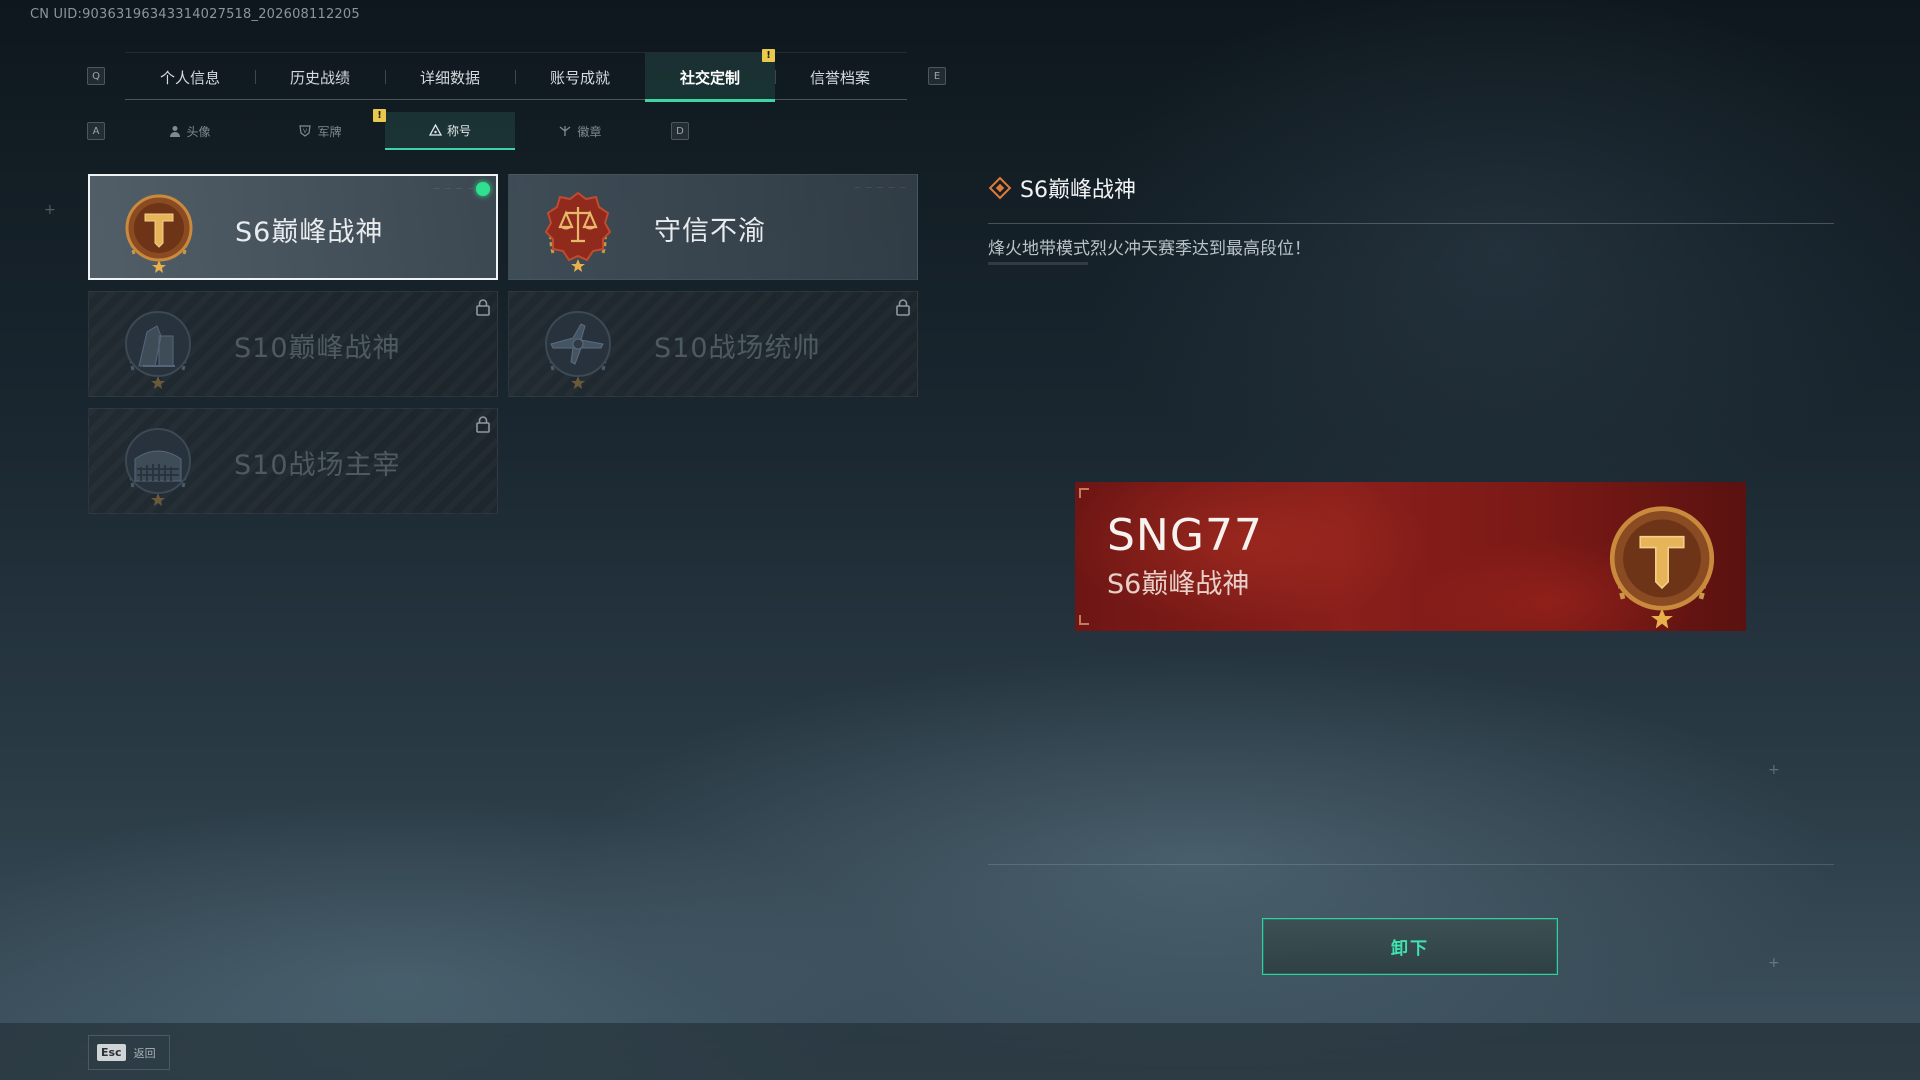 The image size is (1920, 1080). What do you see at coordinates (1411, 223) in the screenshot?
I see `detail-divider` at bounding box center [1411, 223].